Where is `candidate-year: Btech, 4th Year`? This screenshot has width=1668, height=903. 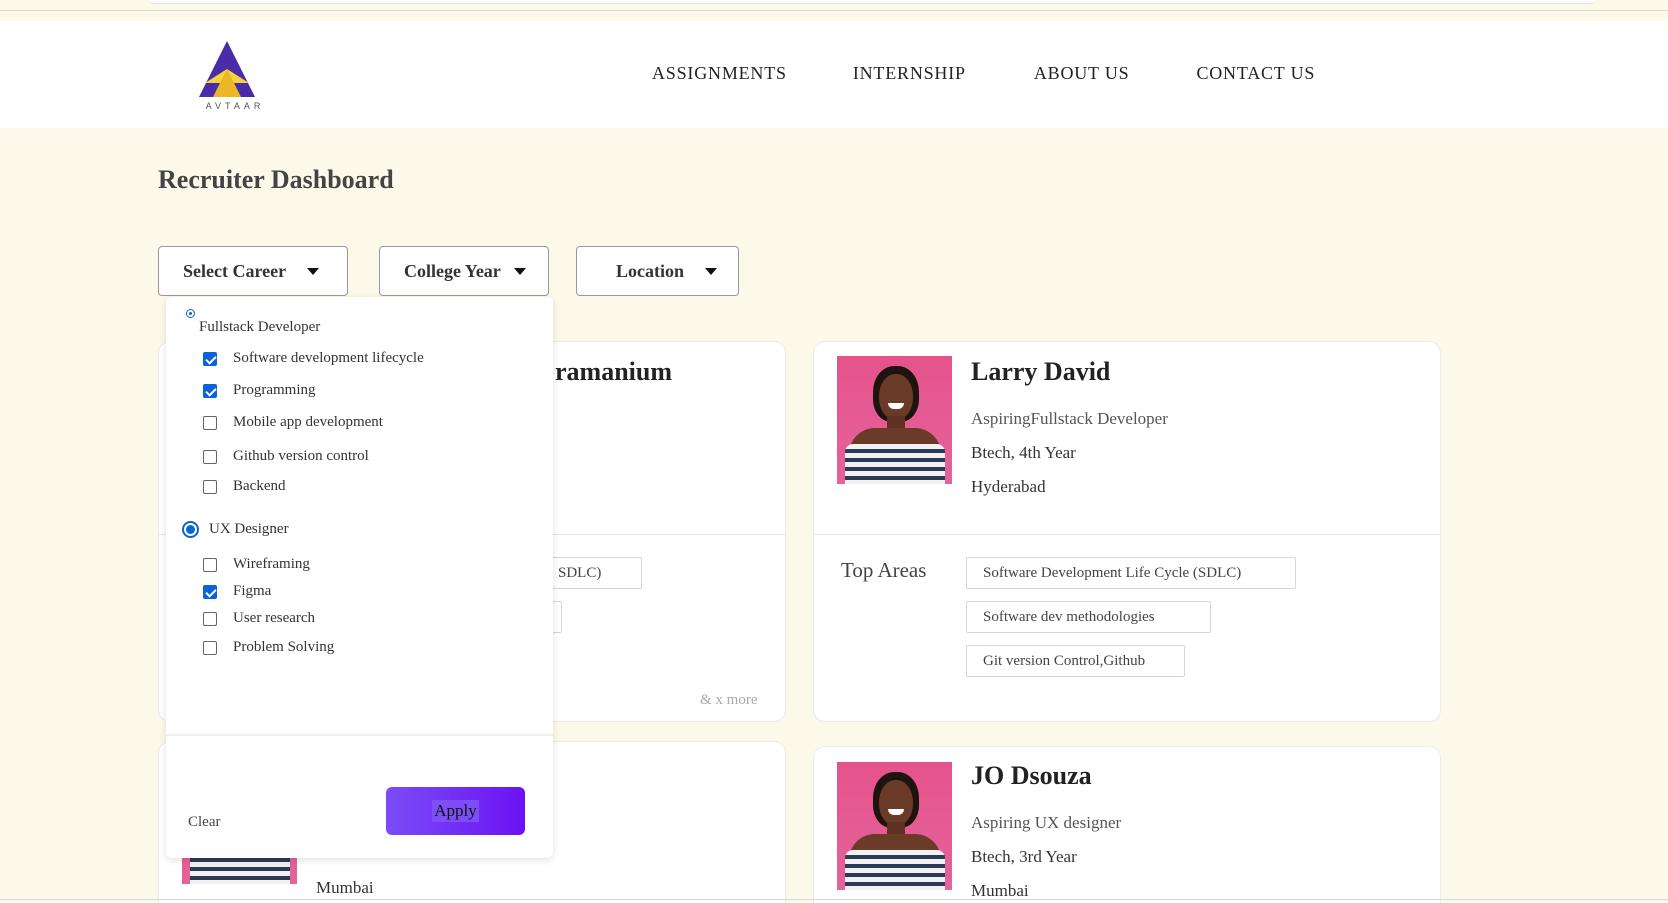 candidate-year: Btech, 4th Year is located at coordinates (1023, 452).